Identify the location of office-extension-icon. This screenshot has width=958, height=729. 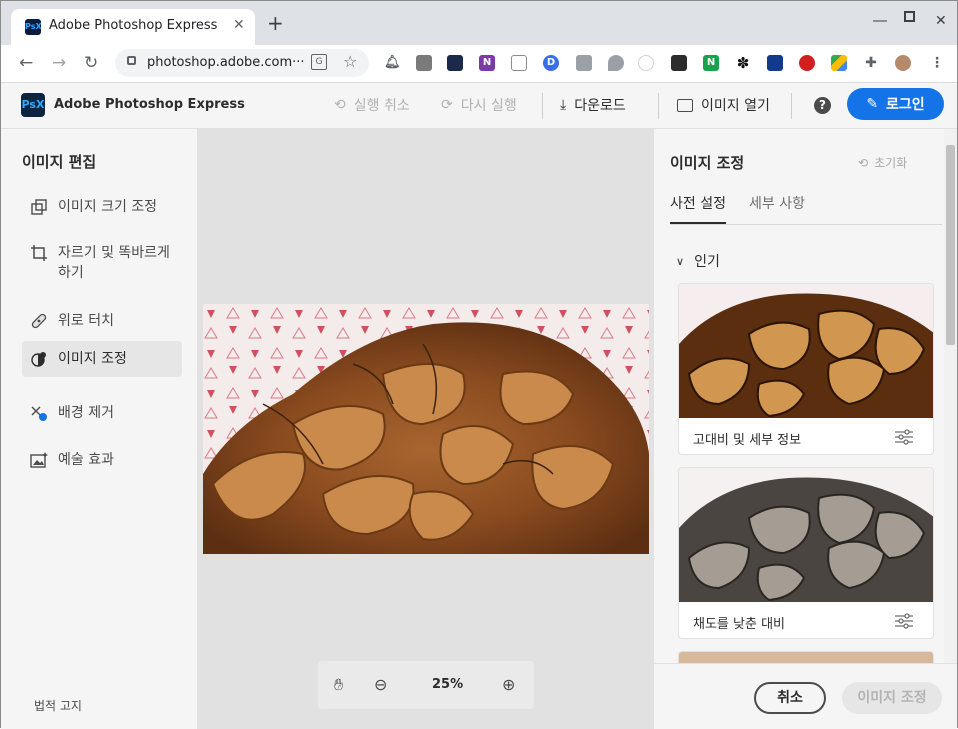
(584, 63).